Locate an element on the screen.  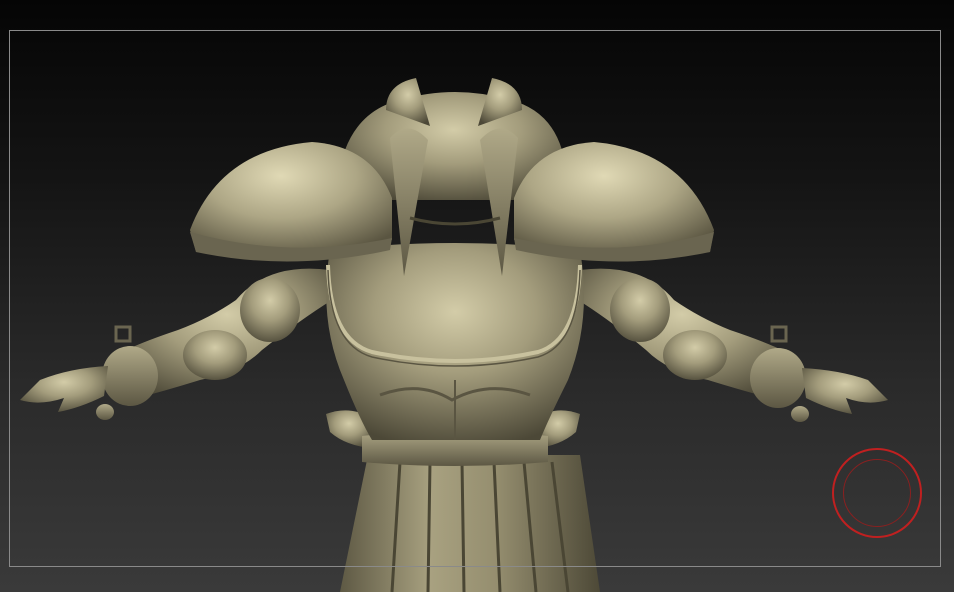
model-skirt is located at coordinates (470, 523).